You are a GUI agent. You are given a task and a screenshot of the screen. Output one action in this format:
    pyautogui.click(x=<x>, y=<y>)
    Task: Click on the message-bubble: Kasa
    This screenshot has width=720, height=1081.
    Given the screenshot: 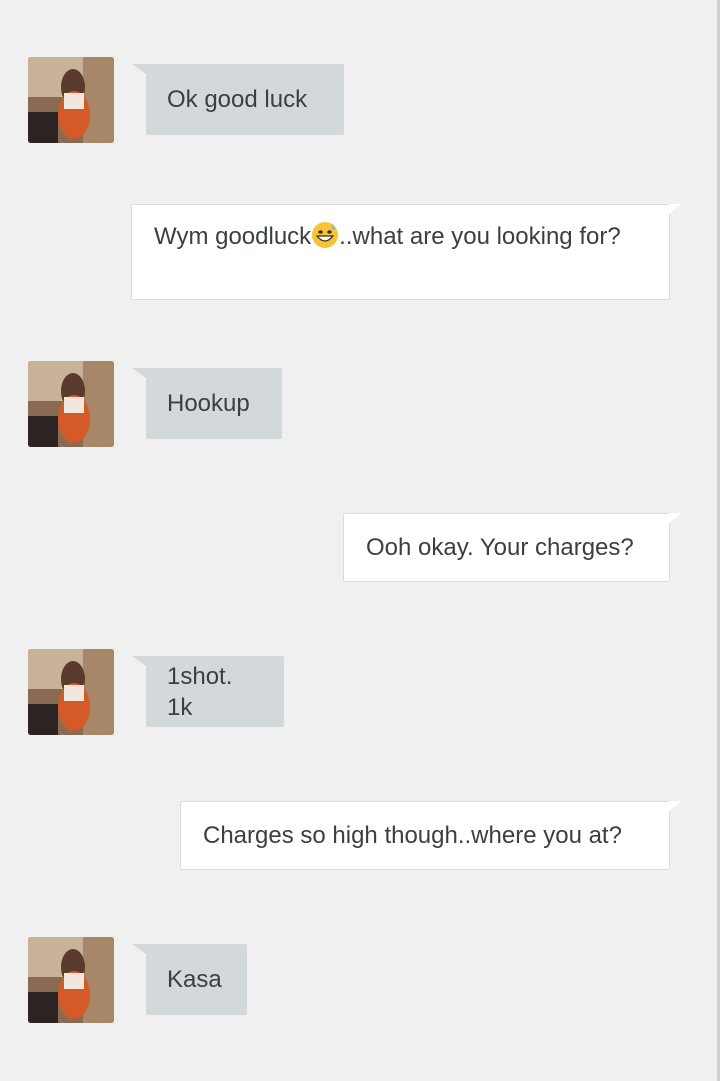 What is the action you would take?
    pyautogui.click(x=189, y=979)
    